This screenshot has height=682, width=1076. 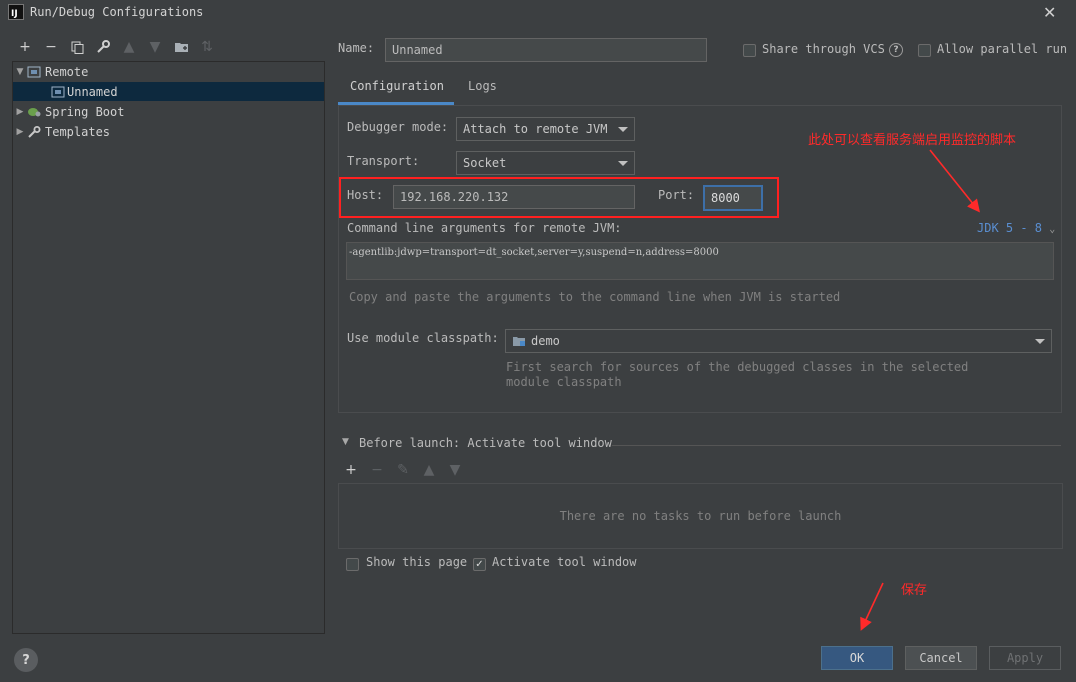 What do you see at coordinates (857, 658) in the screenshot?
I see `ok-button: OK` at bounding box center [857, 658].